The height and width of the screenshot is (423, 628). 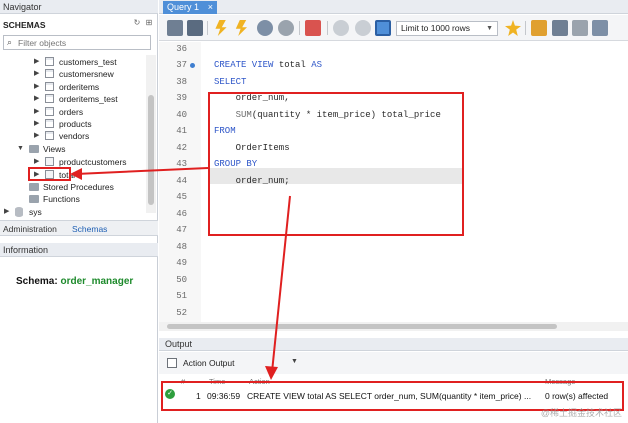 What do you see at coordinates (286, 28) in the screenshot?
I see `stop-icon` at bounding box center [286, 28].